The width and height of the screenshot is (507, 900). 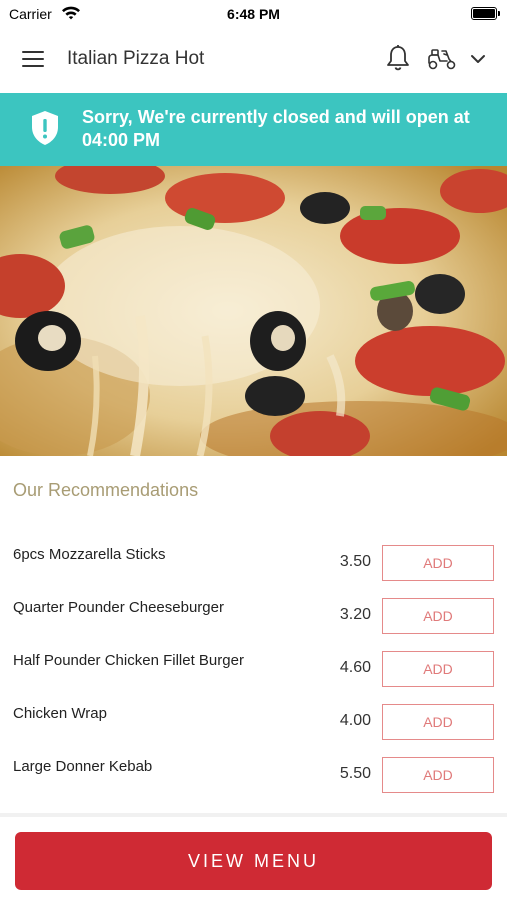 What do you see at coordinates (106, 490) in the screenshot?
I see `recommendations-heading: Our Recommendations` at bounding box center [106, 490].